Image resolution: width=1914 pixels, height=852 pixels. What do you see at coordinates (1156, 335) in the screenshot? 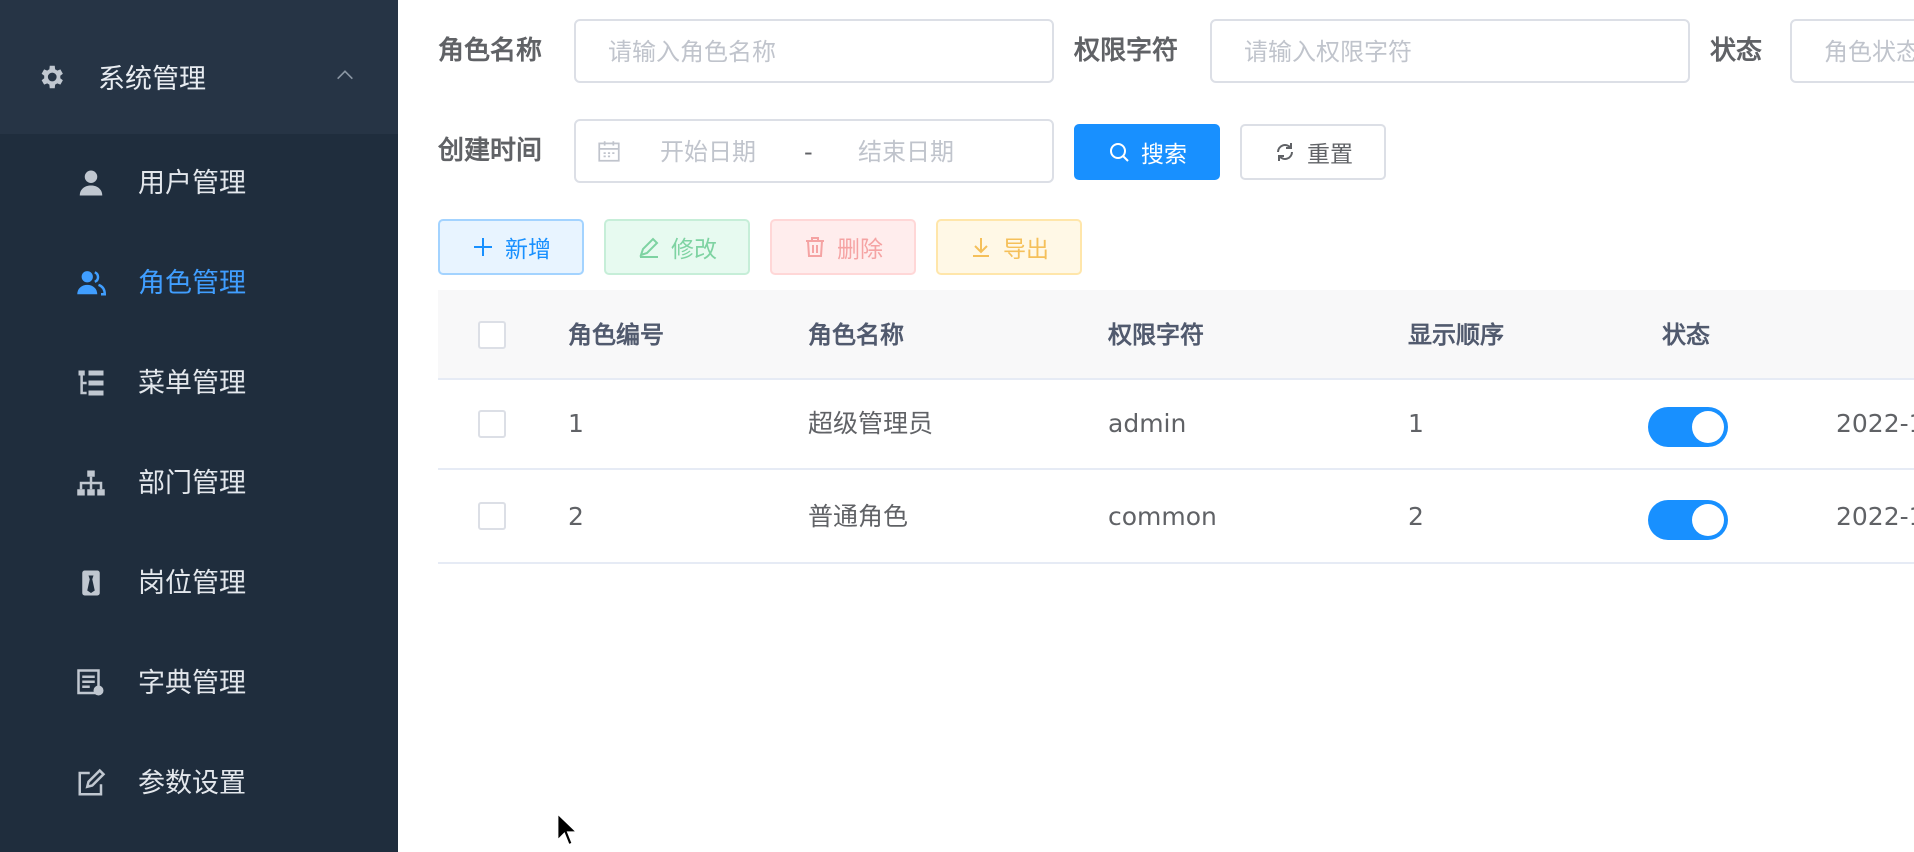
I see `column-header: 权限字符` at bounding box center [1156, 335].